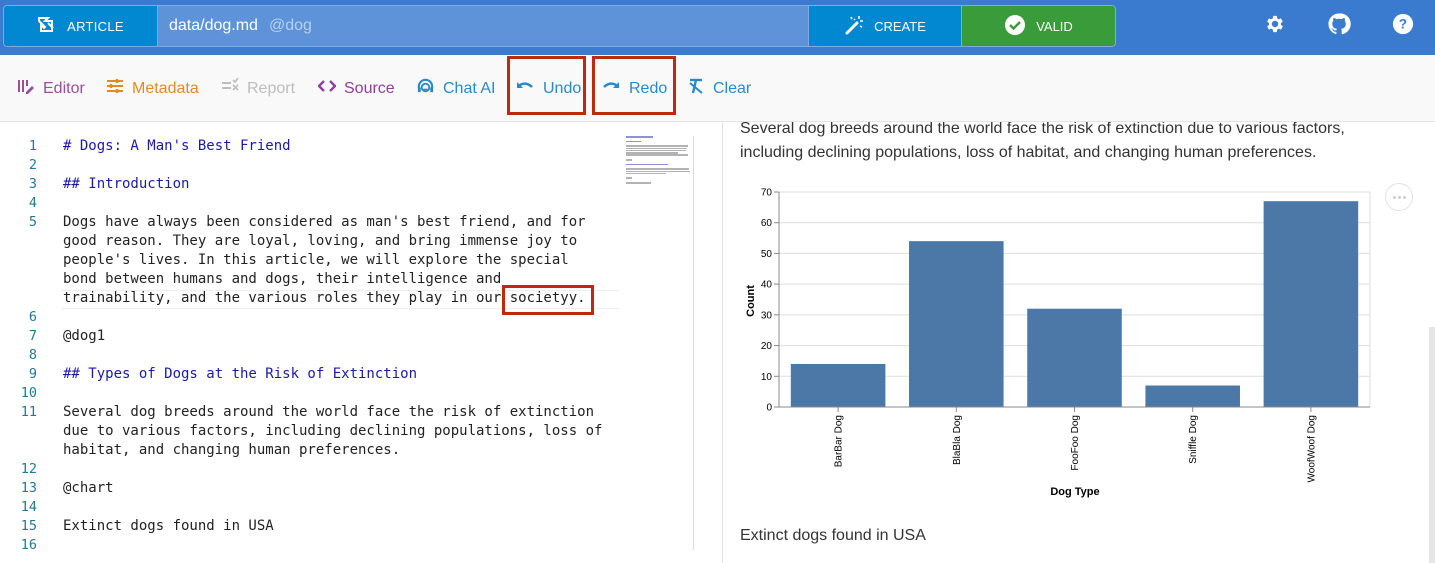  I want to click on create-button: CREATE, so click(884, 26).